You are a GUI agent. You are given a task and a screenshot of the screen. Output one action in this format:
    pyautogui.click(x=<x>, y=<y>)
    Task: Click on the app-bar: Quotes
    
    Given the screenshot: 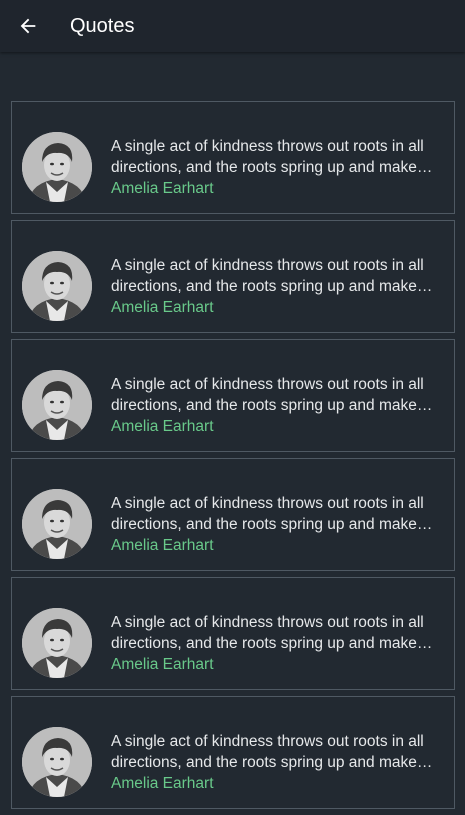 What is the action you would take?
    pyautogui.click(x=232, y=26)
    